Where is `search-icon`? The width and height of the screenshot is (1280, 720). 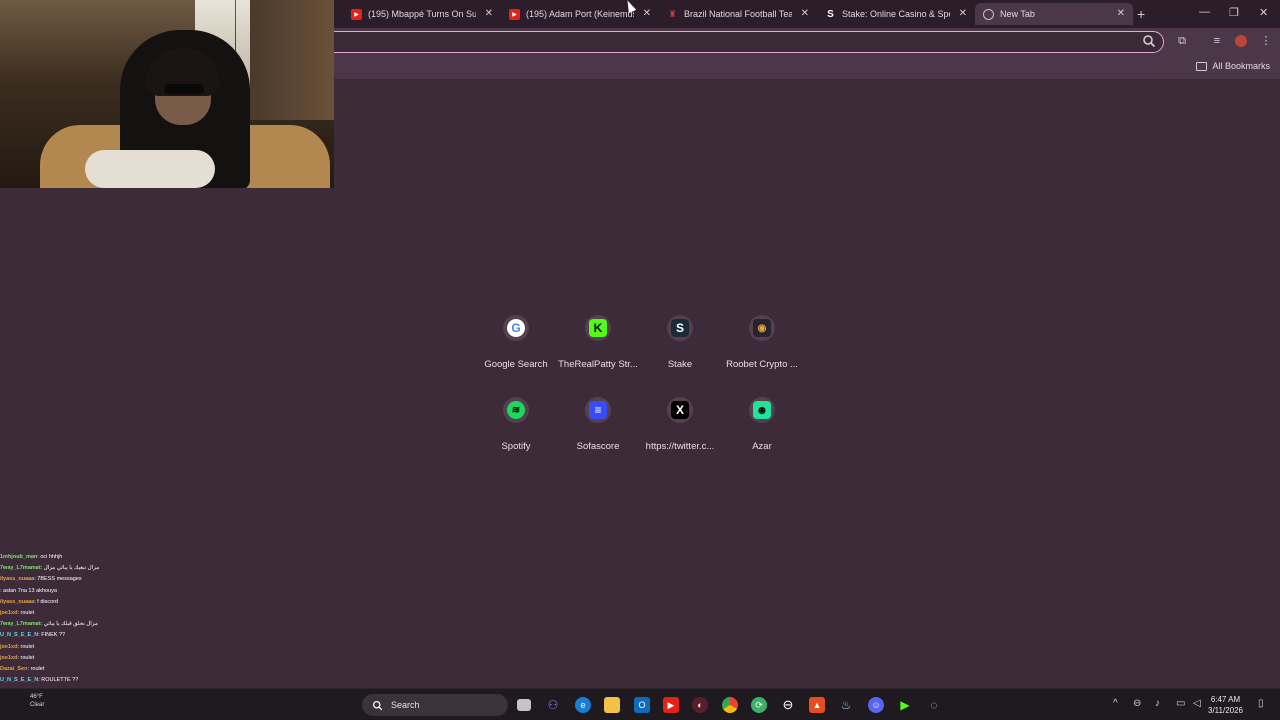
search-icon is located at coordinates (377, 705).